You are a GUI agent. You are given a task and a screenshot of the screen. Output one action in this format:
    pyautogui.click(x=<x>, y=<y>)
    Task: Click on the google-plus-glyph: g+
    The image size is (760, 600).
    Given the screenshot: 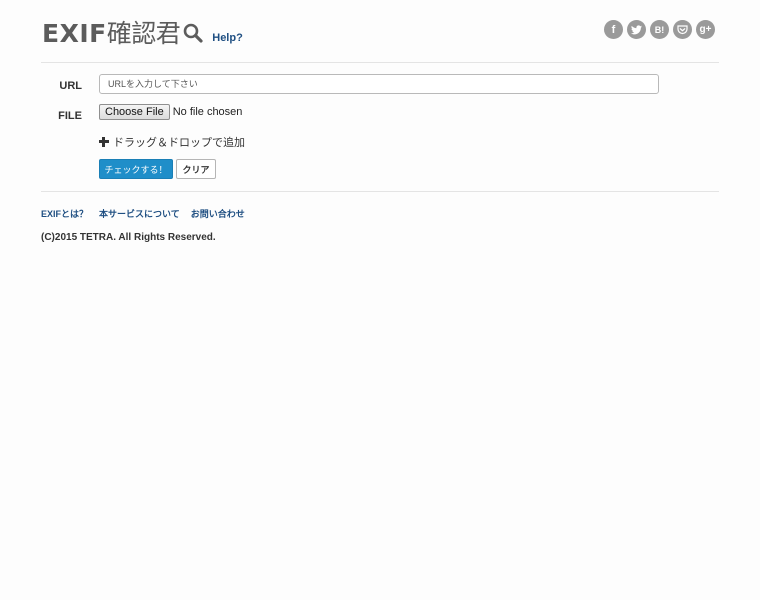 What is the action you would take?
    pyautogui.click(x=705, y=29)
    